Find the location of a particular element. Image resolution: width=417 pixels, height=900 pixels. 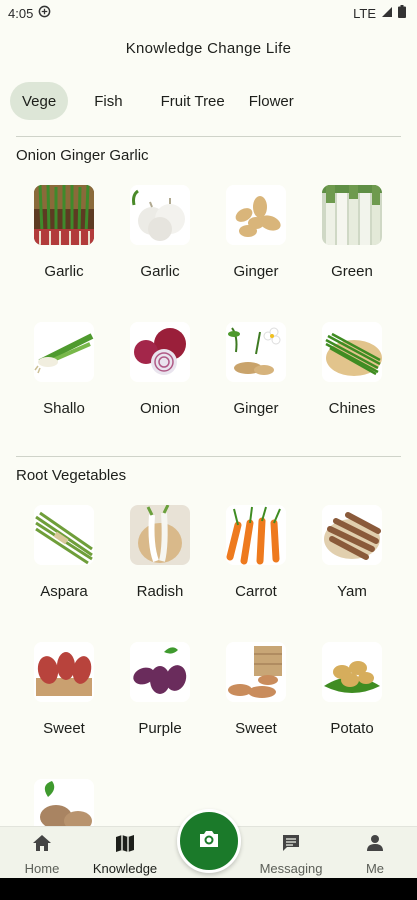

vegetable-item-garlic: Garlic is located at coordinates (64, 232).